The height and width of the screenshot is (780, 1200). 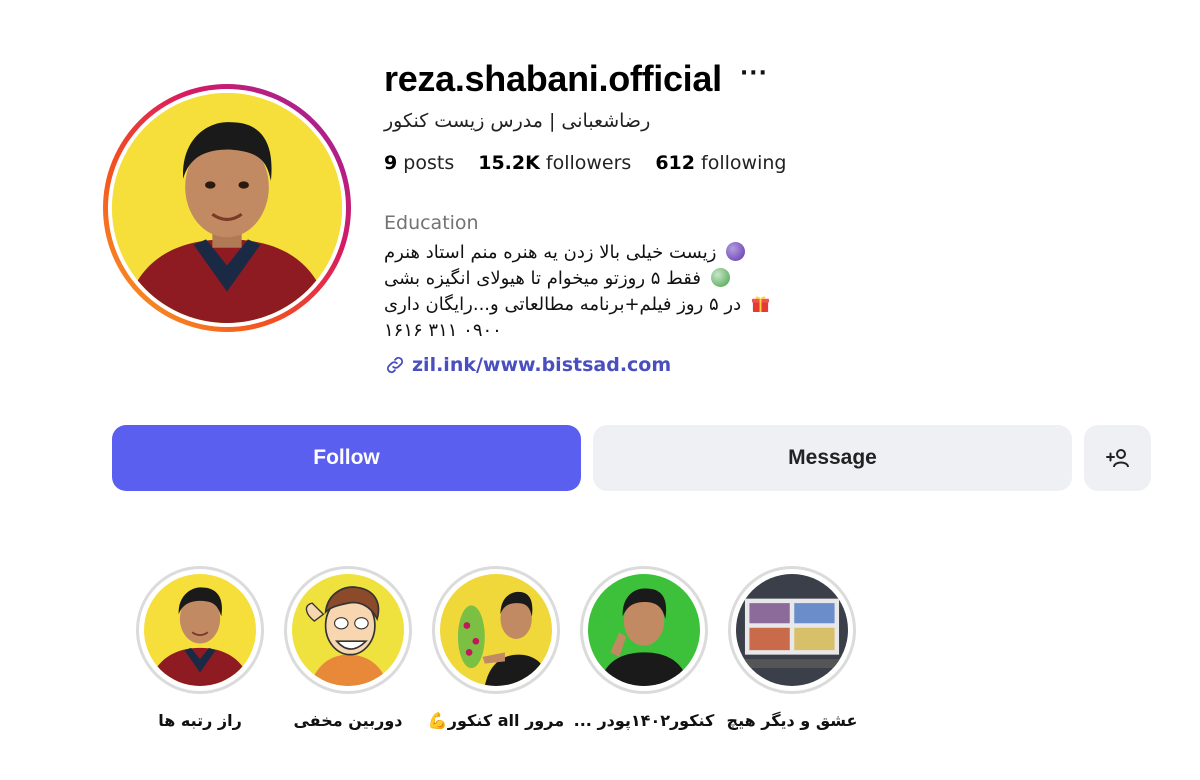 I want to click on green-circle-icon, so click(x=720, y=277).